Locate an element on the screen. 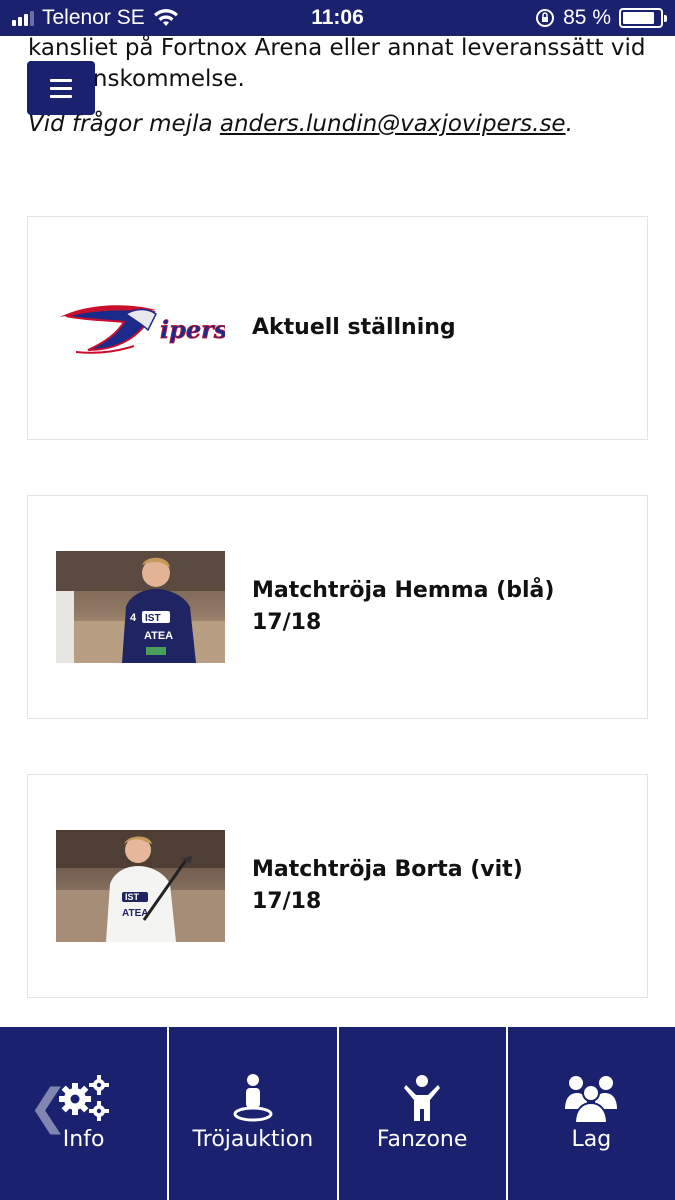 The image size is (675, 1200). orientation-lock-icon is located at coordinates (545, 18).